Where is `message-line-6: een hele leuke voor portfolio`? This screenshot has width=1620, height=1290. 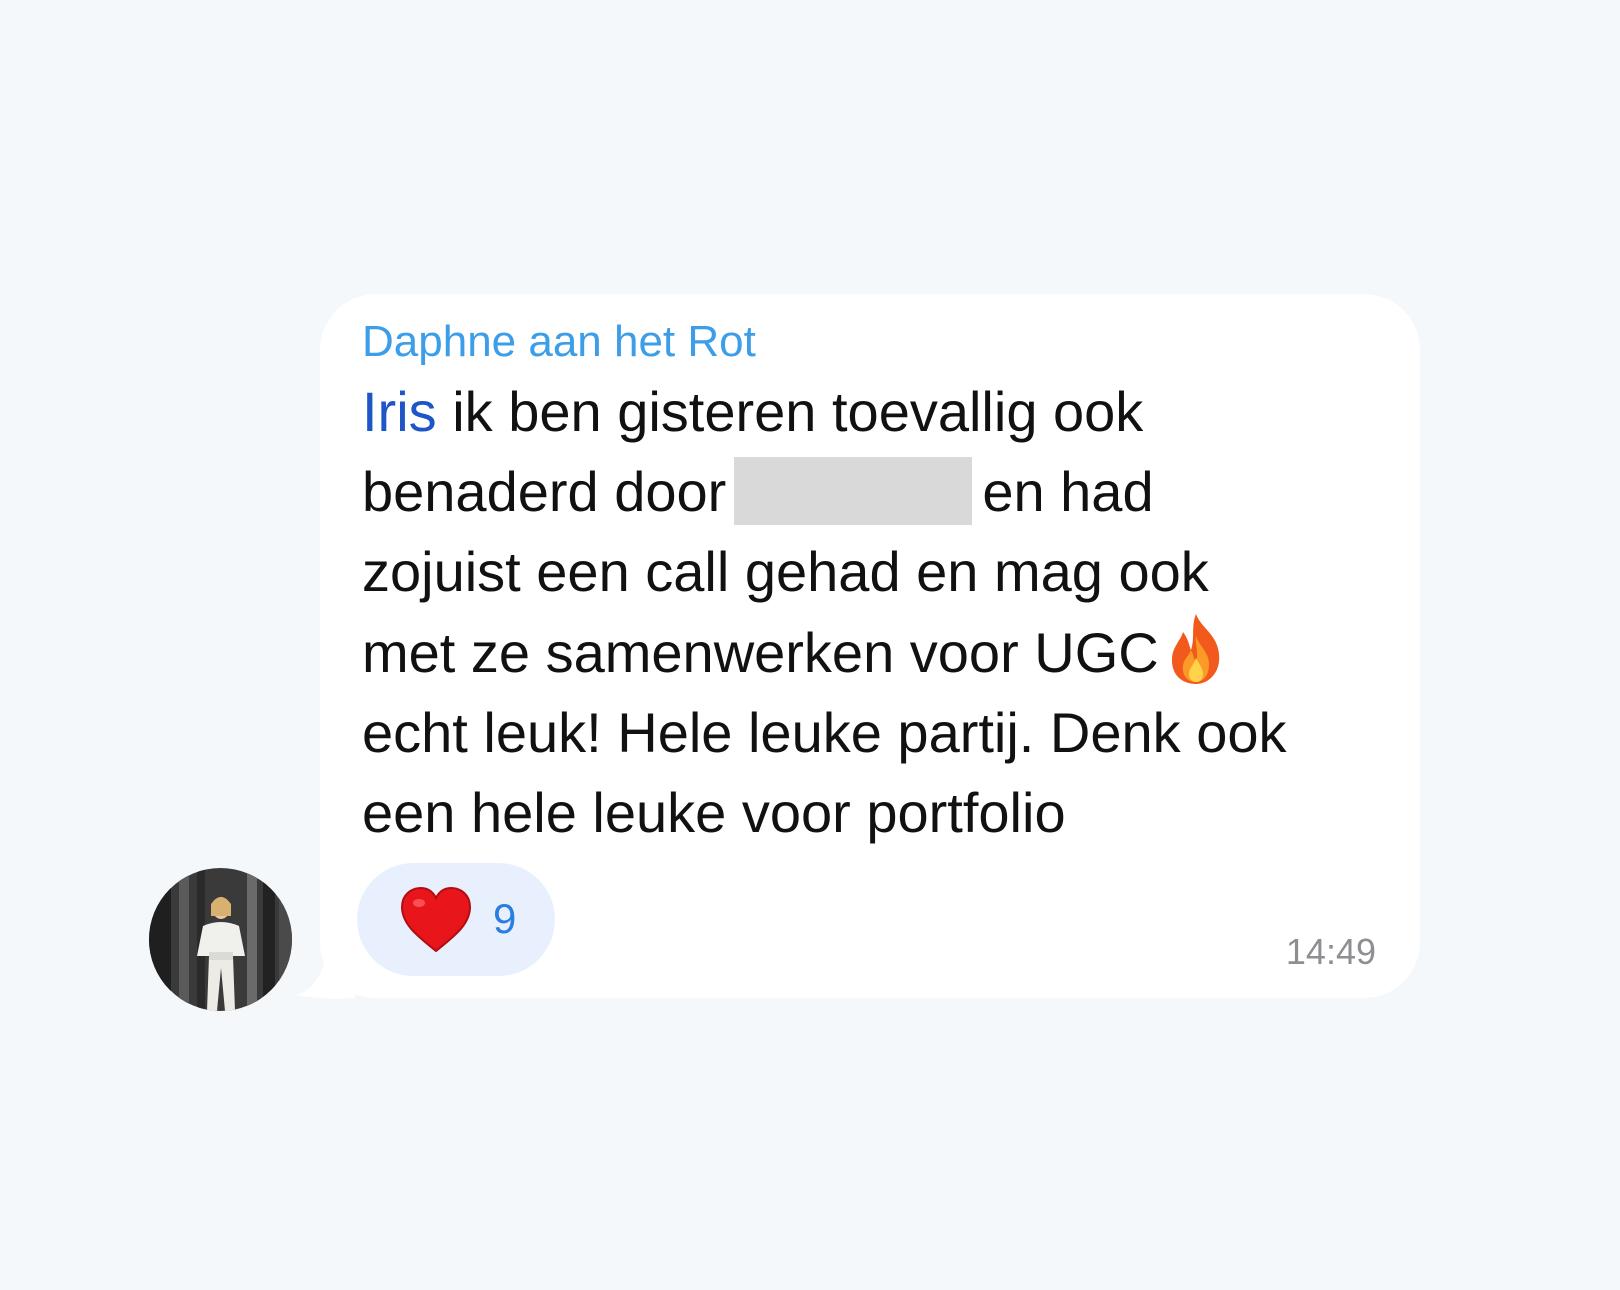 message-line-6: een hele leuke voor portfolio is located at coordinates (714, 812).